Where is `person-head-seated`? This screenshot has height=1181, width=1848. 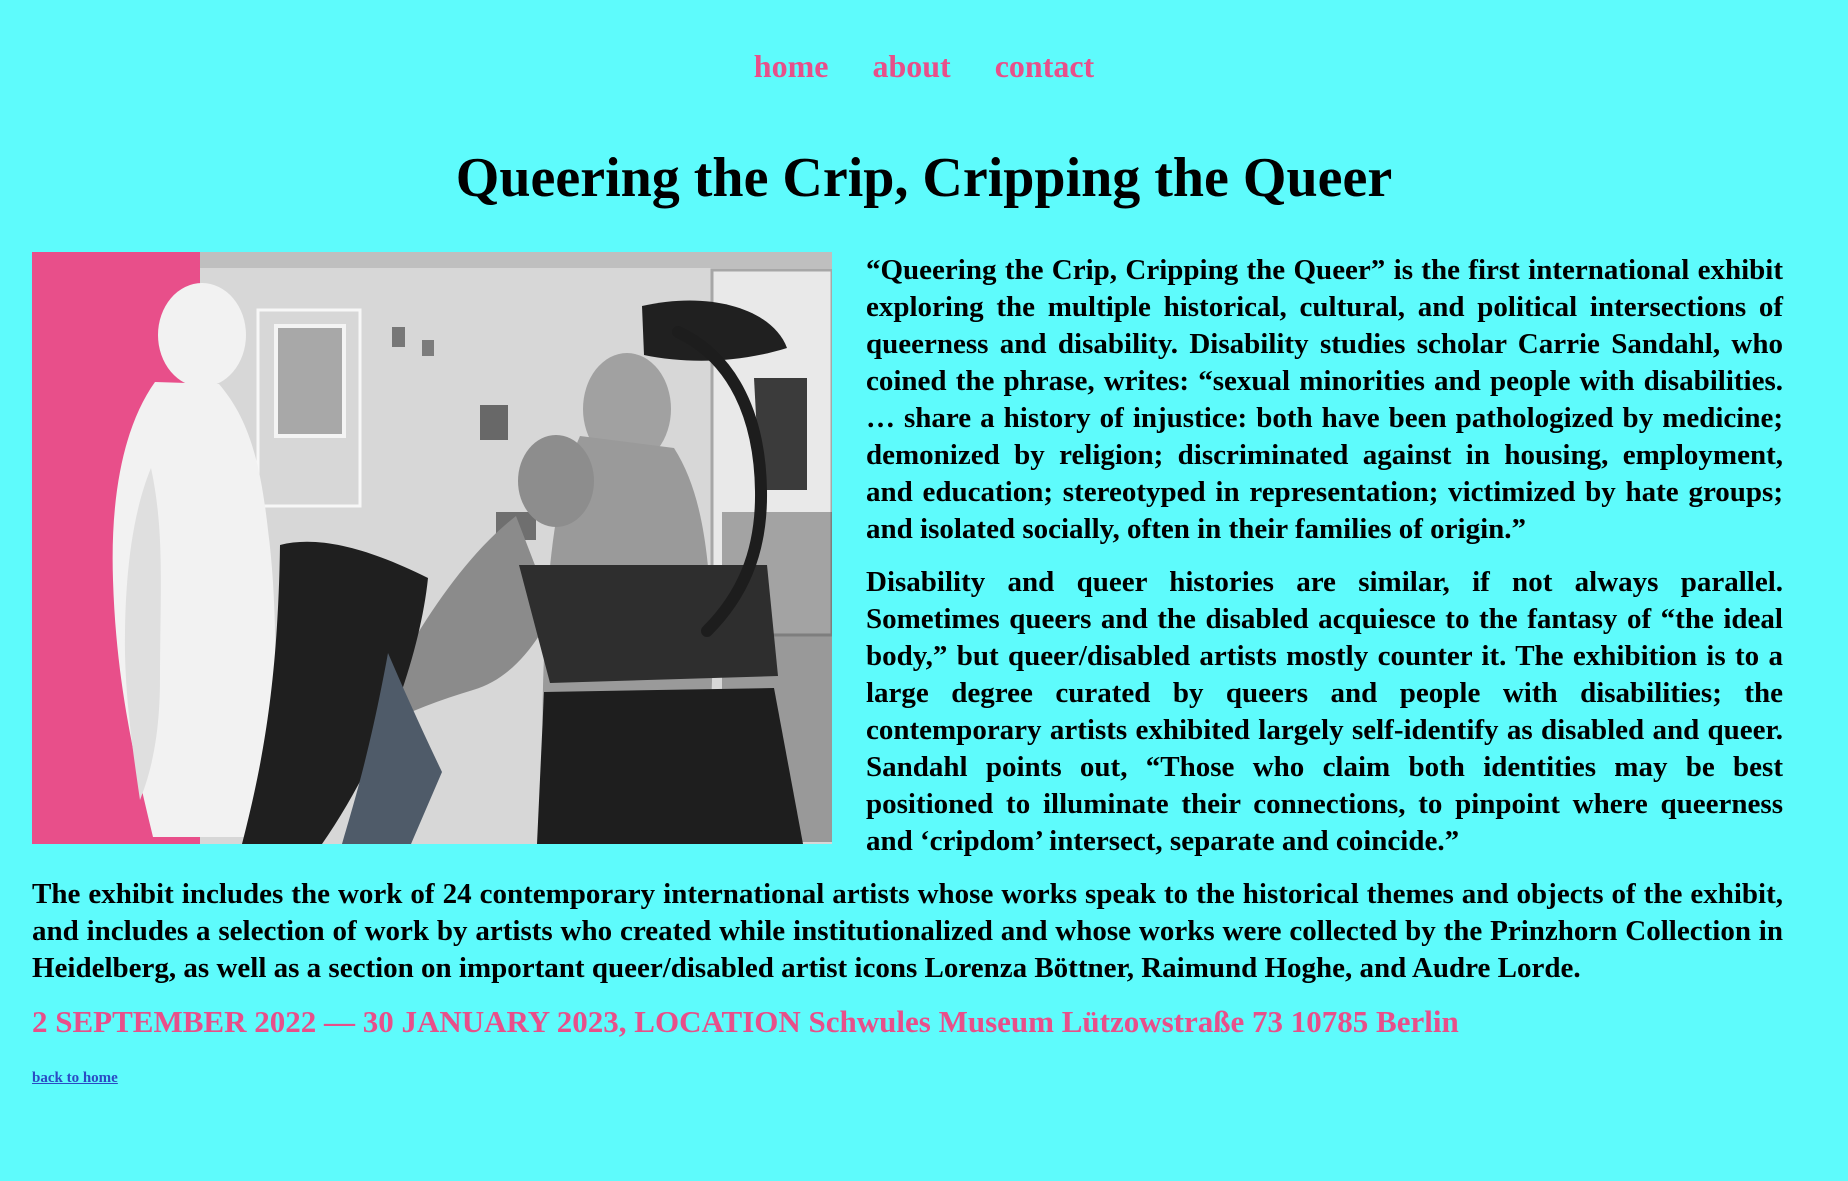
person-head-seated is located at coordinates (556, 481).